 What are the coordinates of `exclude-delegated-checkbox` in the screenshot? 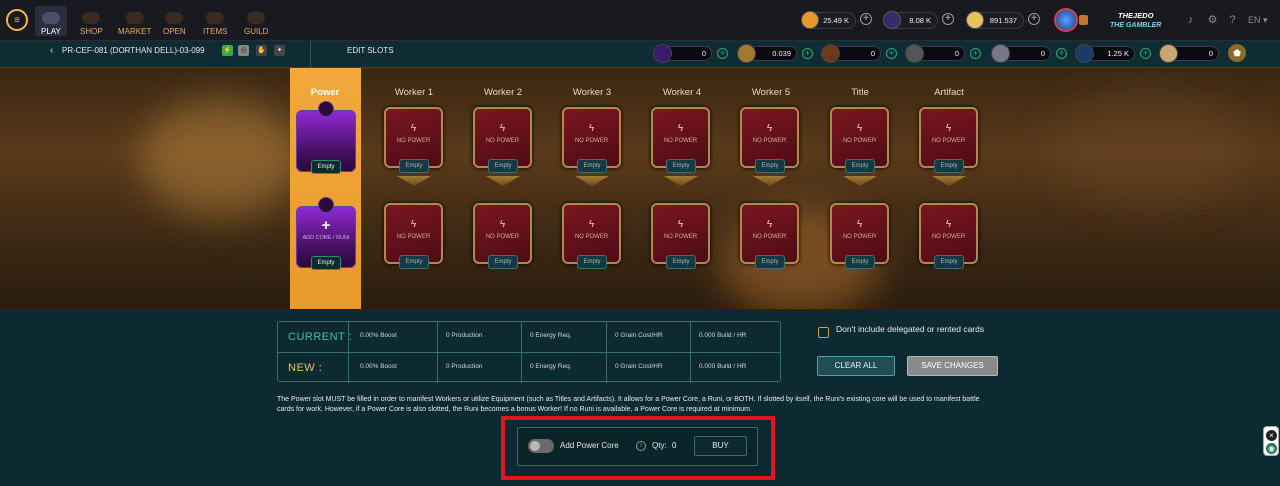 It's located at (823, 332).